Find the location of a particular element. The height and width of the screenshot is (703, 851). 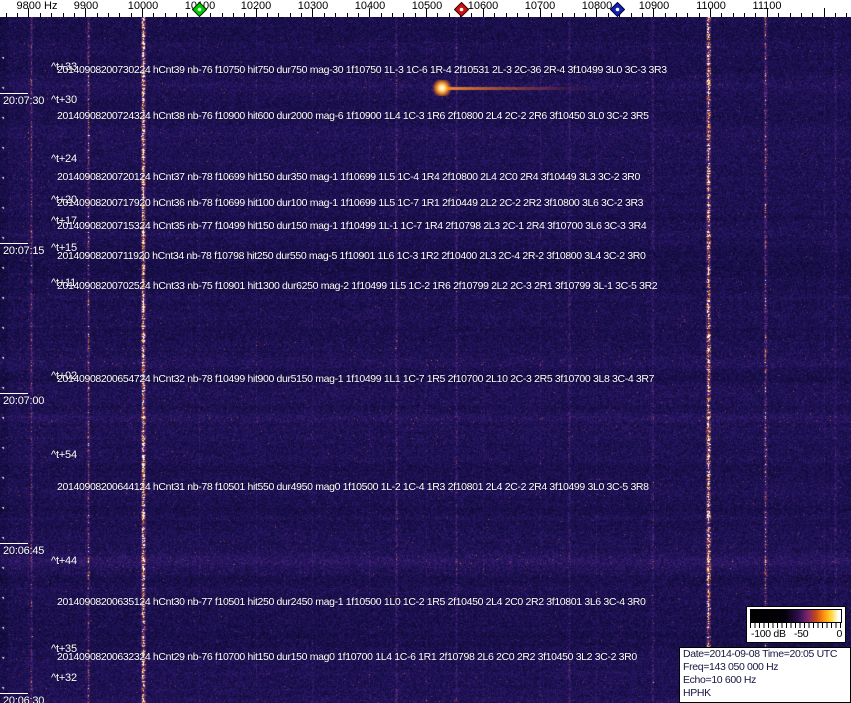

green-diamond-marker-icon is located at coordinates (199, 9).